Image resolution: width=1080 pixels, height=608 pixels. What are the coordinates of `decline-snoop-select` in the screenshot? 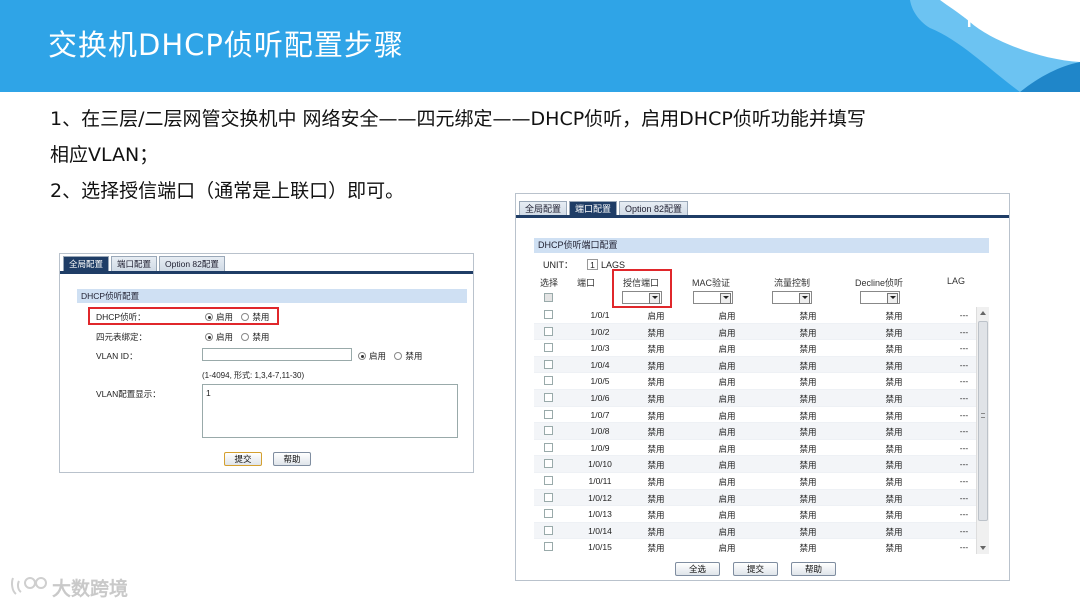 It's located at (880, 297).